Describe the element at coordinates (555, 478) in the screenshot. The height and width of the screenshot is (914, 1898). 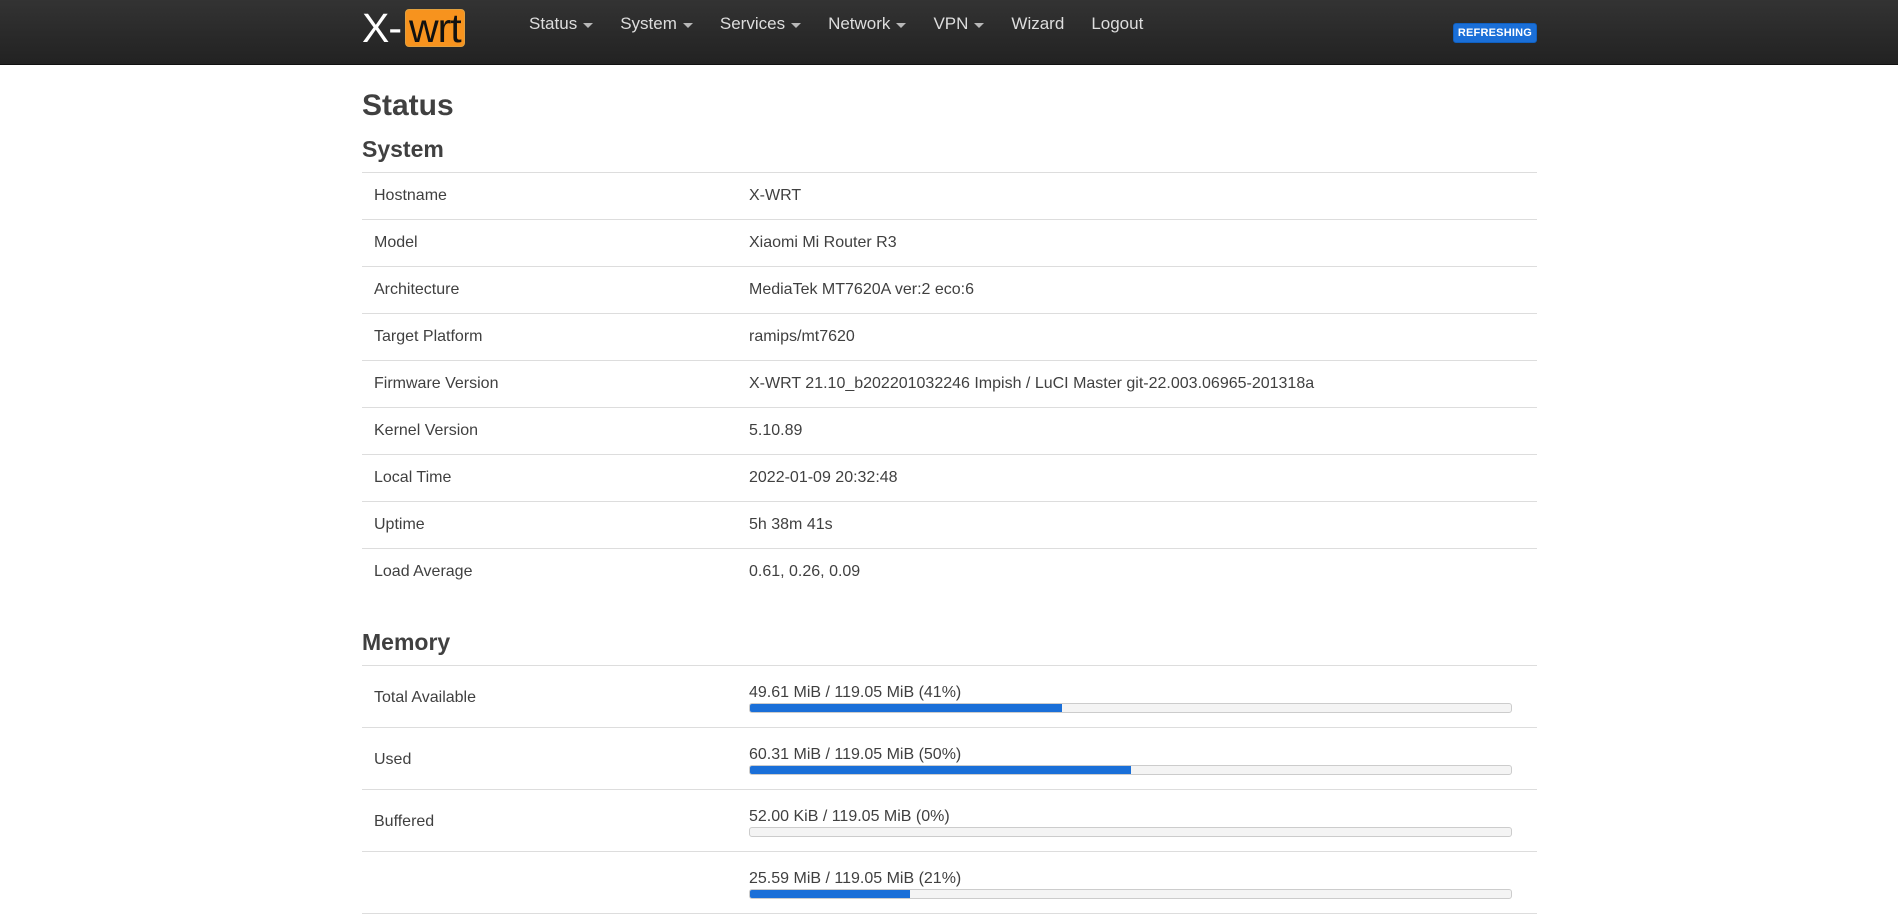
I see `row-label: Local Time` at that location.